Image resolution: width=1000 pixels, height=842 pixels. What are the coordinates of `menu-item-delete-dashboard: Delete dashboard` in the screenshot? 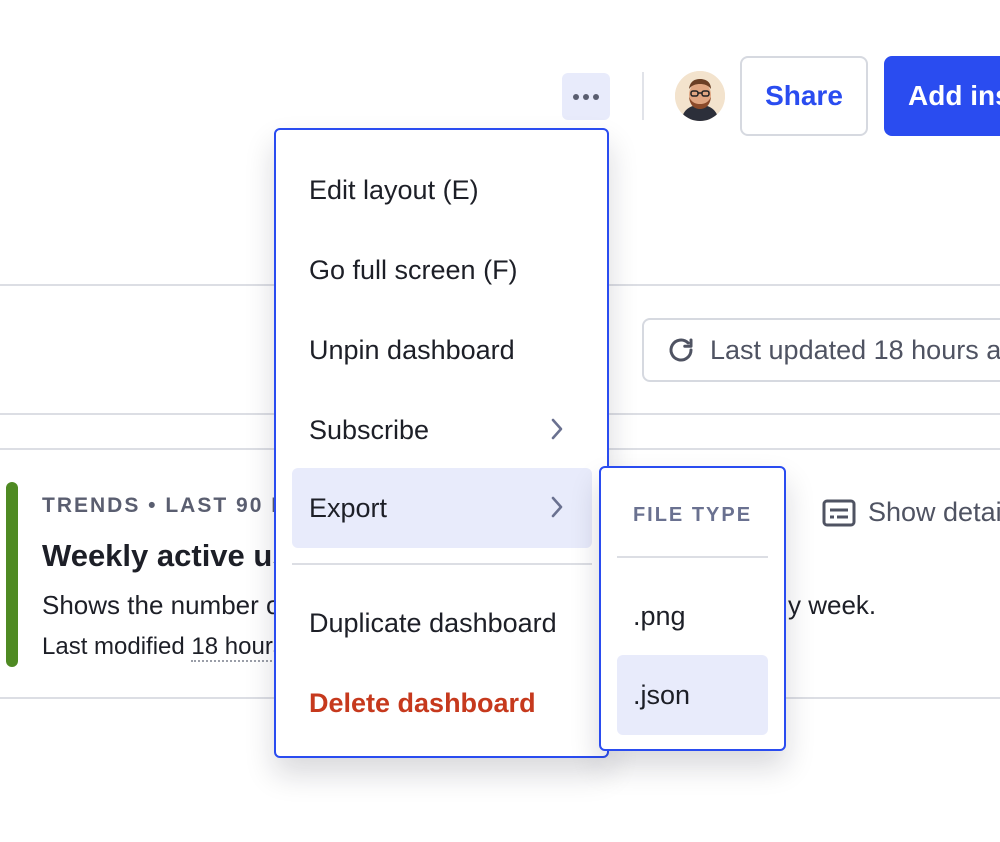 It's located at (442, 703).